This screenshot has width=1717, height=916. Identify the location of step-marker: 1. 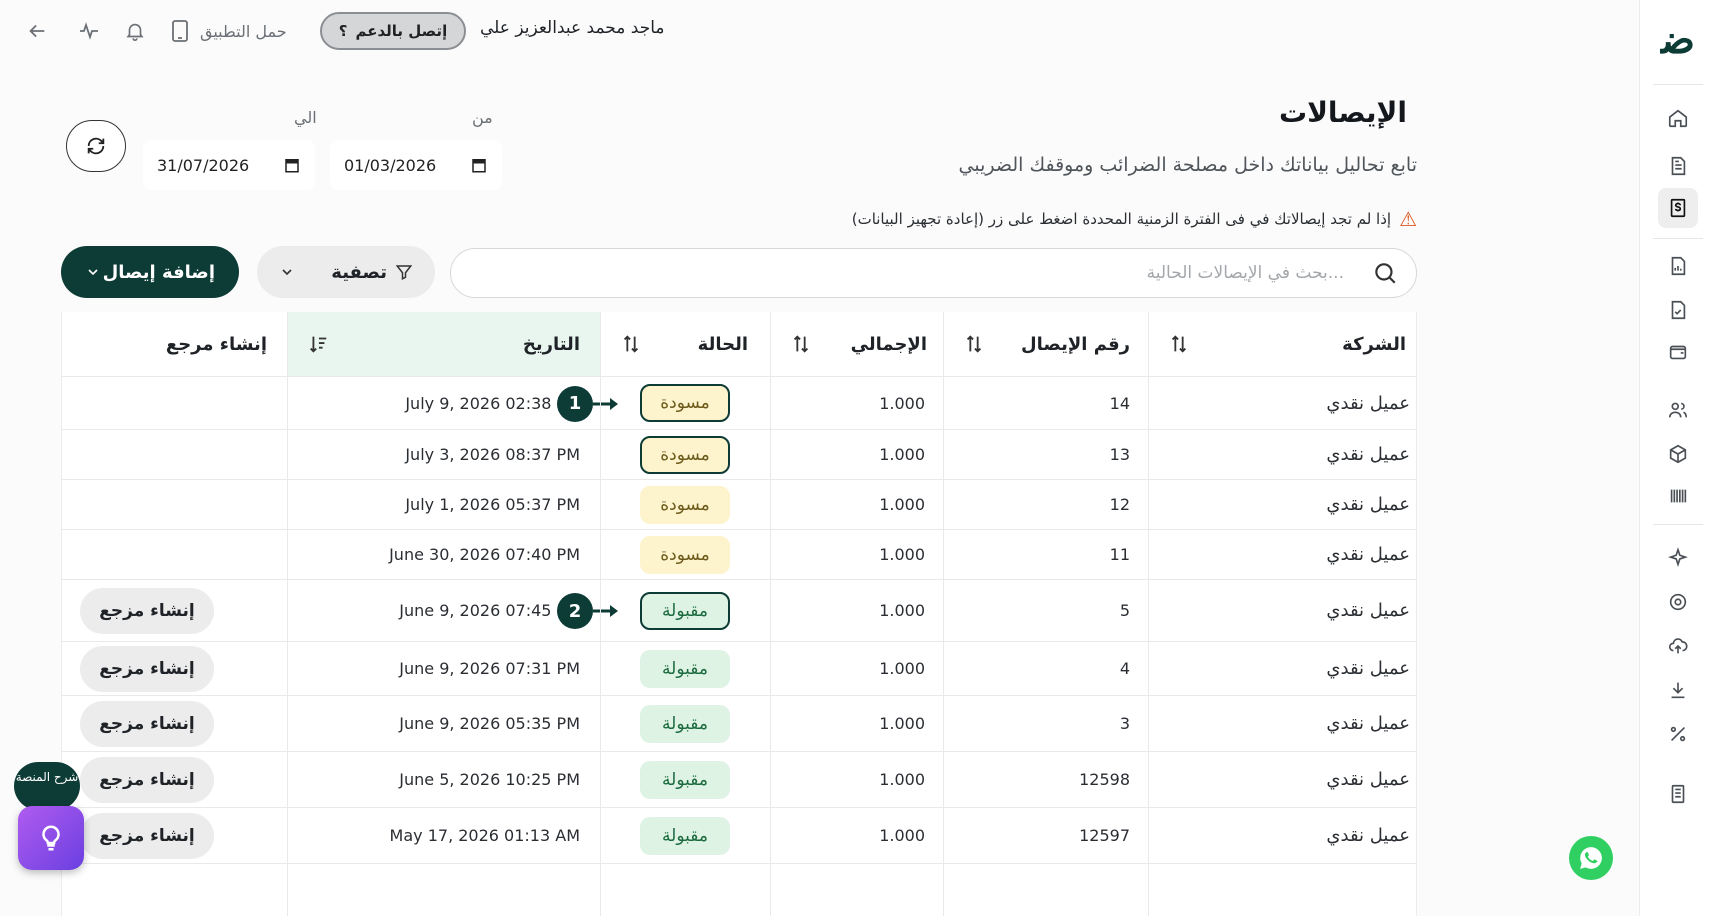
(588, 403).